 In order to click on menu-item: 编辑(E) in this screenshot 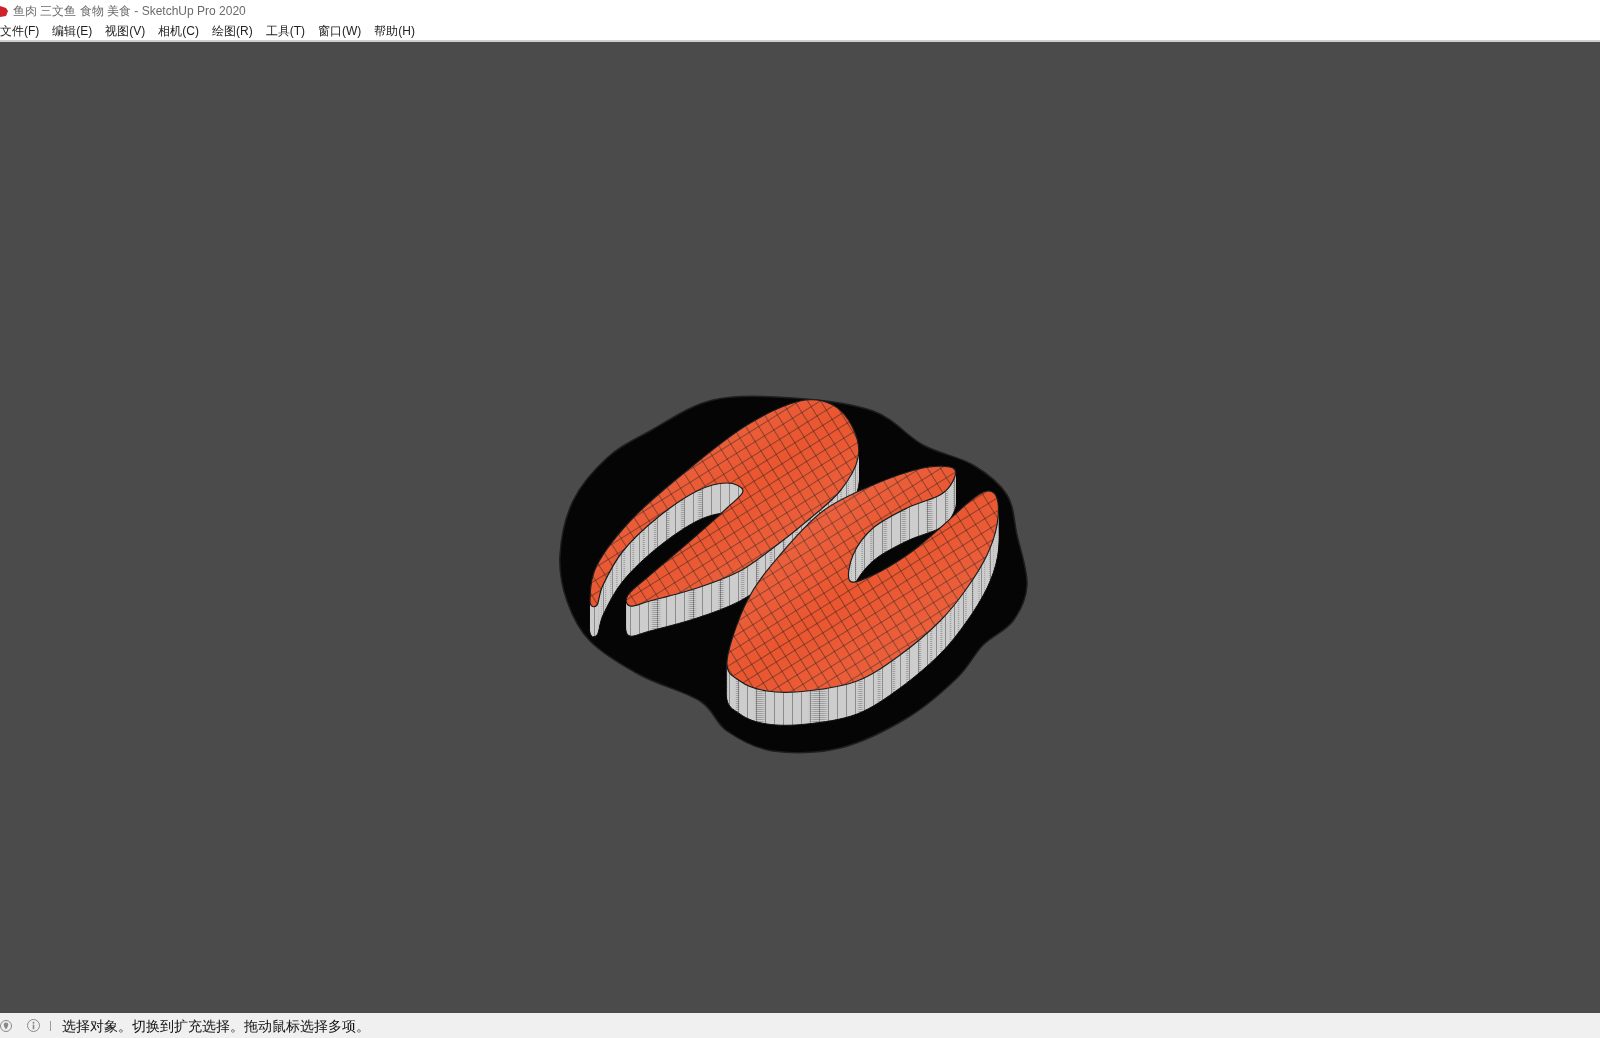, I will do `click(72, 30)`.